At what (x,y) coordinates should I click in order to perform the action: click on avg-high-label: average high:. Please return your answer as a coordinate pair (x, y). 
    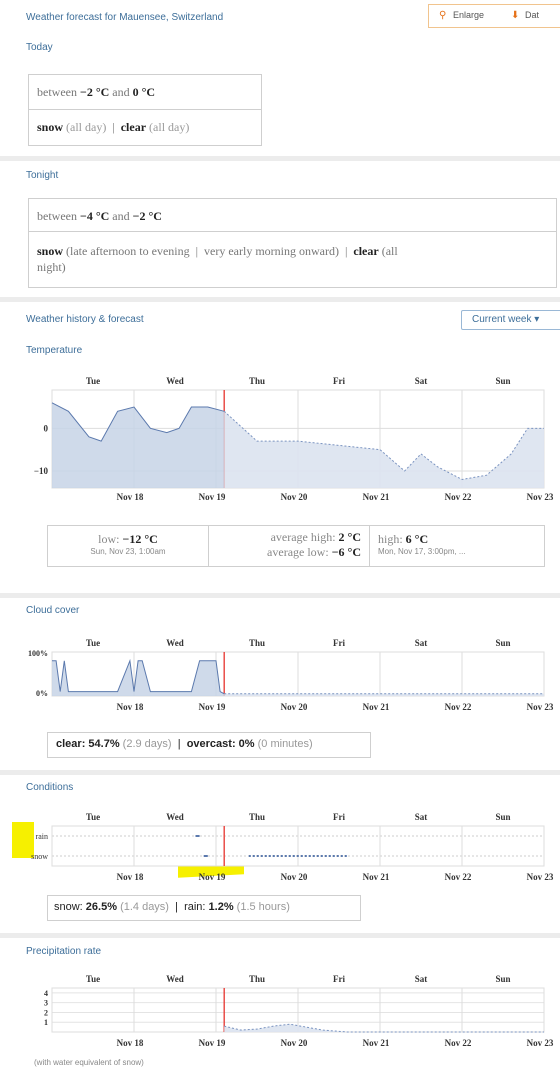
    Looking at the image, I should click on (303, 537).